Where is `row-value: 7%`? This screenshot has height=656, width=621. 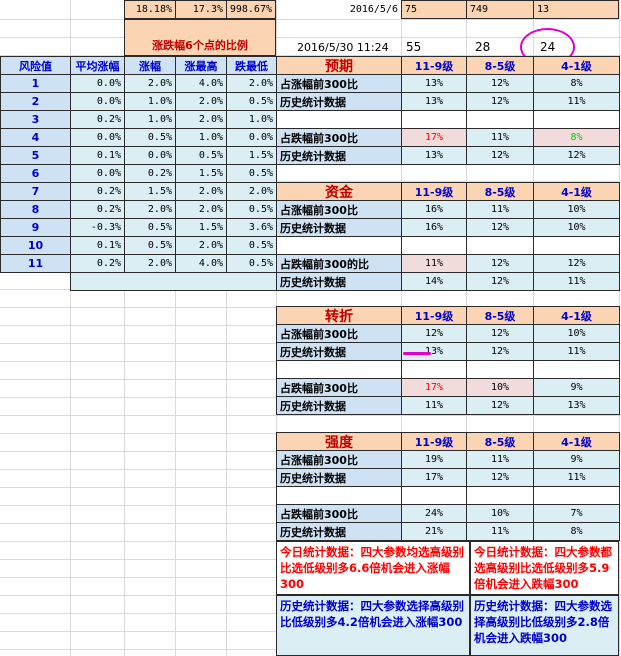
row-value: 7% is located at coordinates (576, 513).